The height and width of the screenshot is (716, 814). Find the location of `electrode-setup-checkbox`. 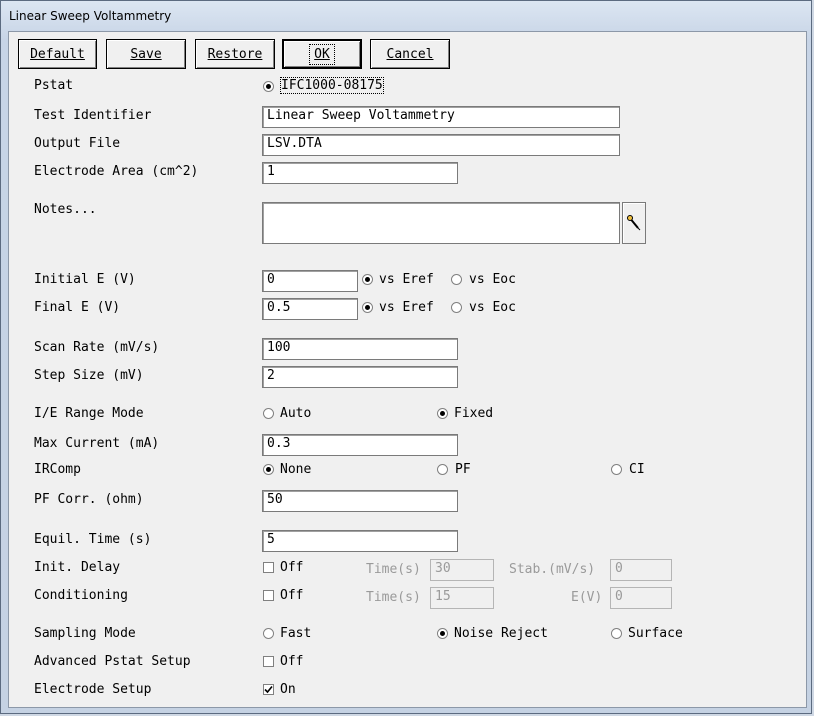

electrode-setup-checkbox is located at coordinates (268, 689).